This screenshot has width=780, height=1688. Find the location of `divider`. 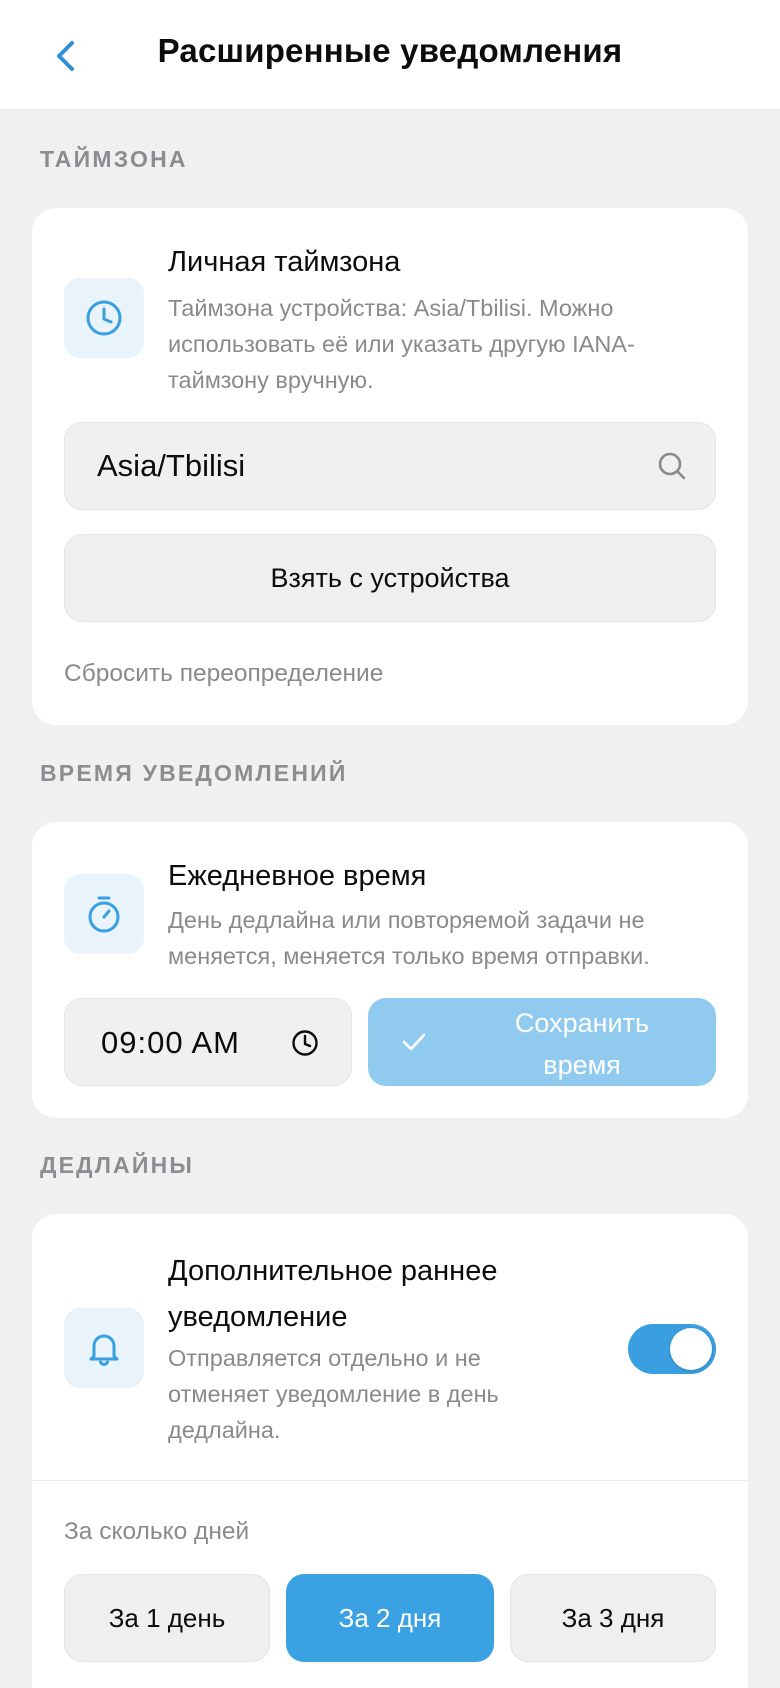

divider is located at coordinates (390, 1480).